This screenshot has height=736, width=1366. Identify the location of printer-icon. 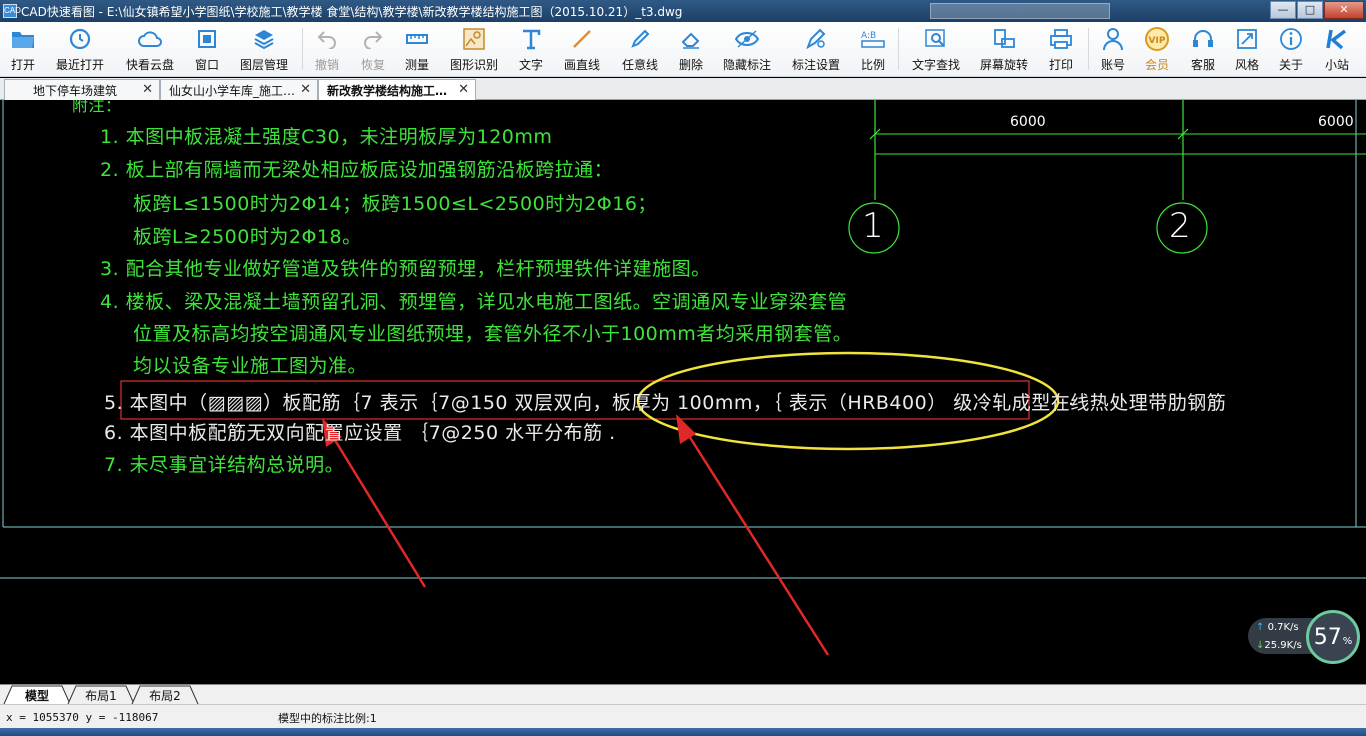
(1061, 39).